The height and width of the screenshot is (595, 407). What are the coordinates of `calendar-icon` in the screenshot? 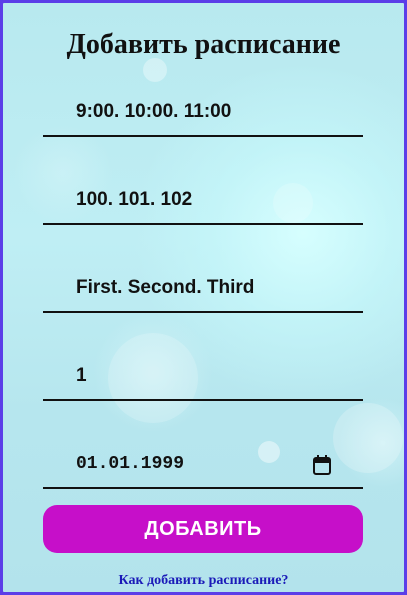 It's located at (322, 465).